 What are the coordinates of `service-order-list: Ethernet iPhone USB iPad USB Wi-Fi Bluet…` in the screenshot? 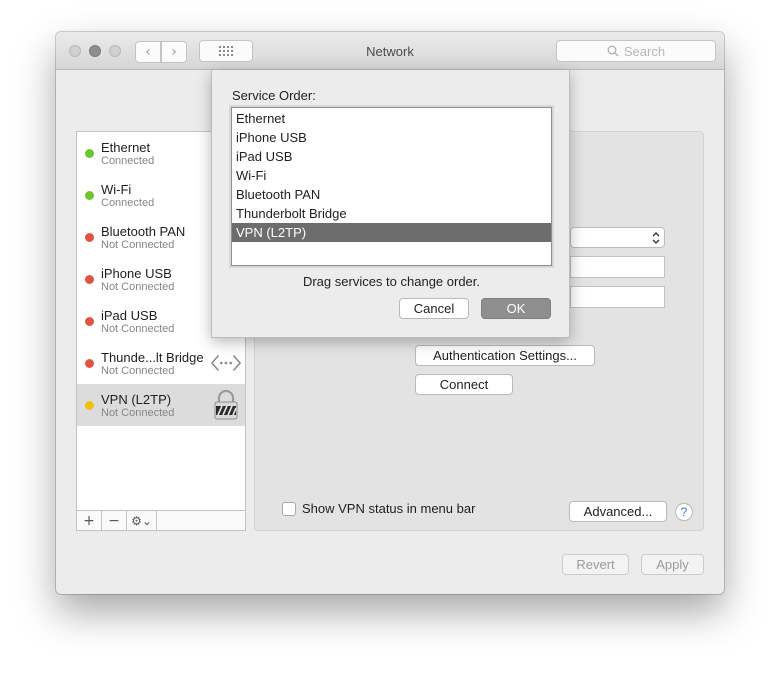 It's located at (391, 186).